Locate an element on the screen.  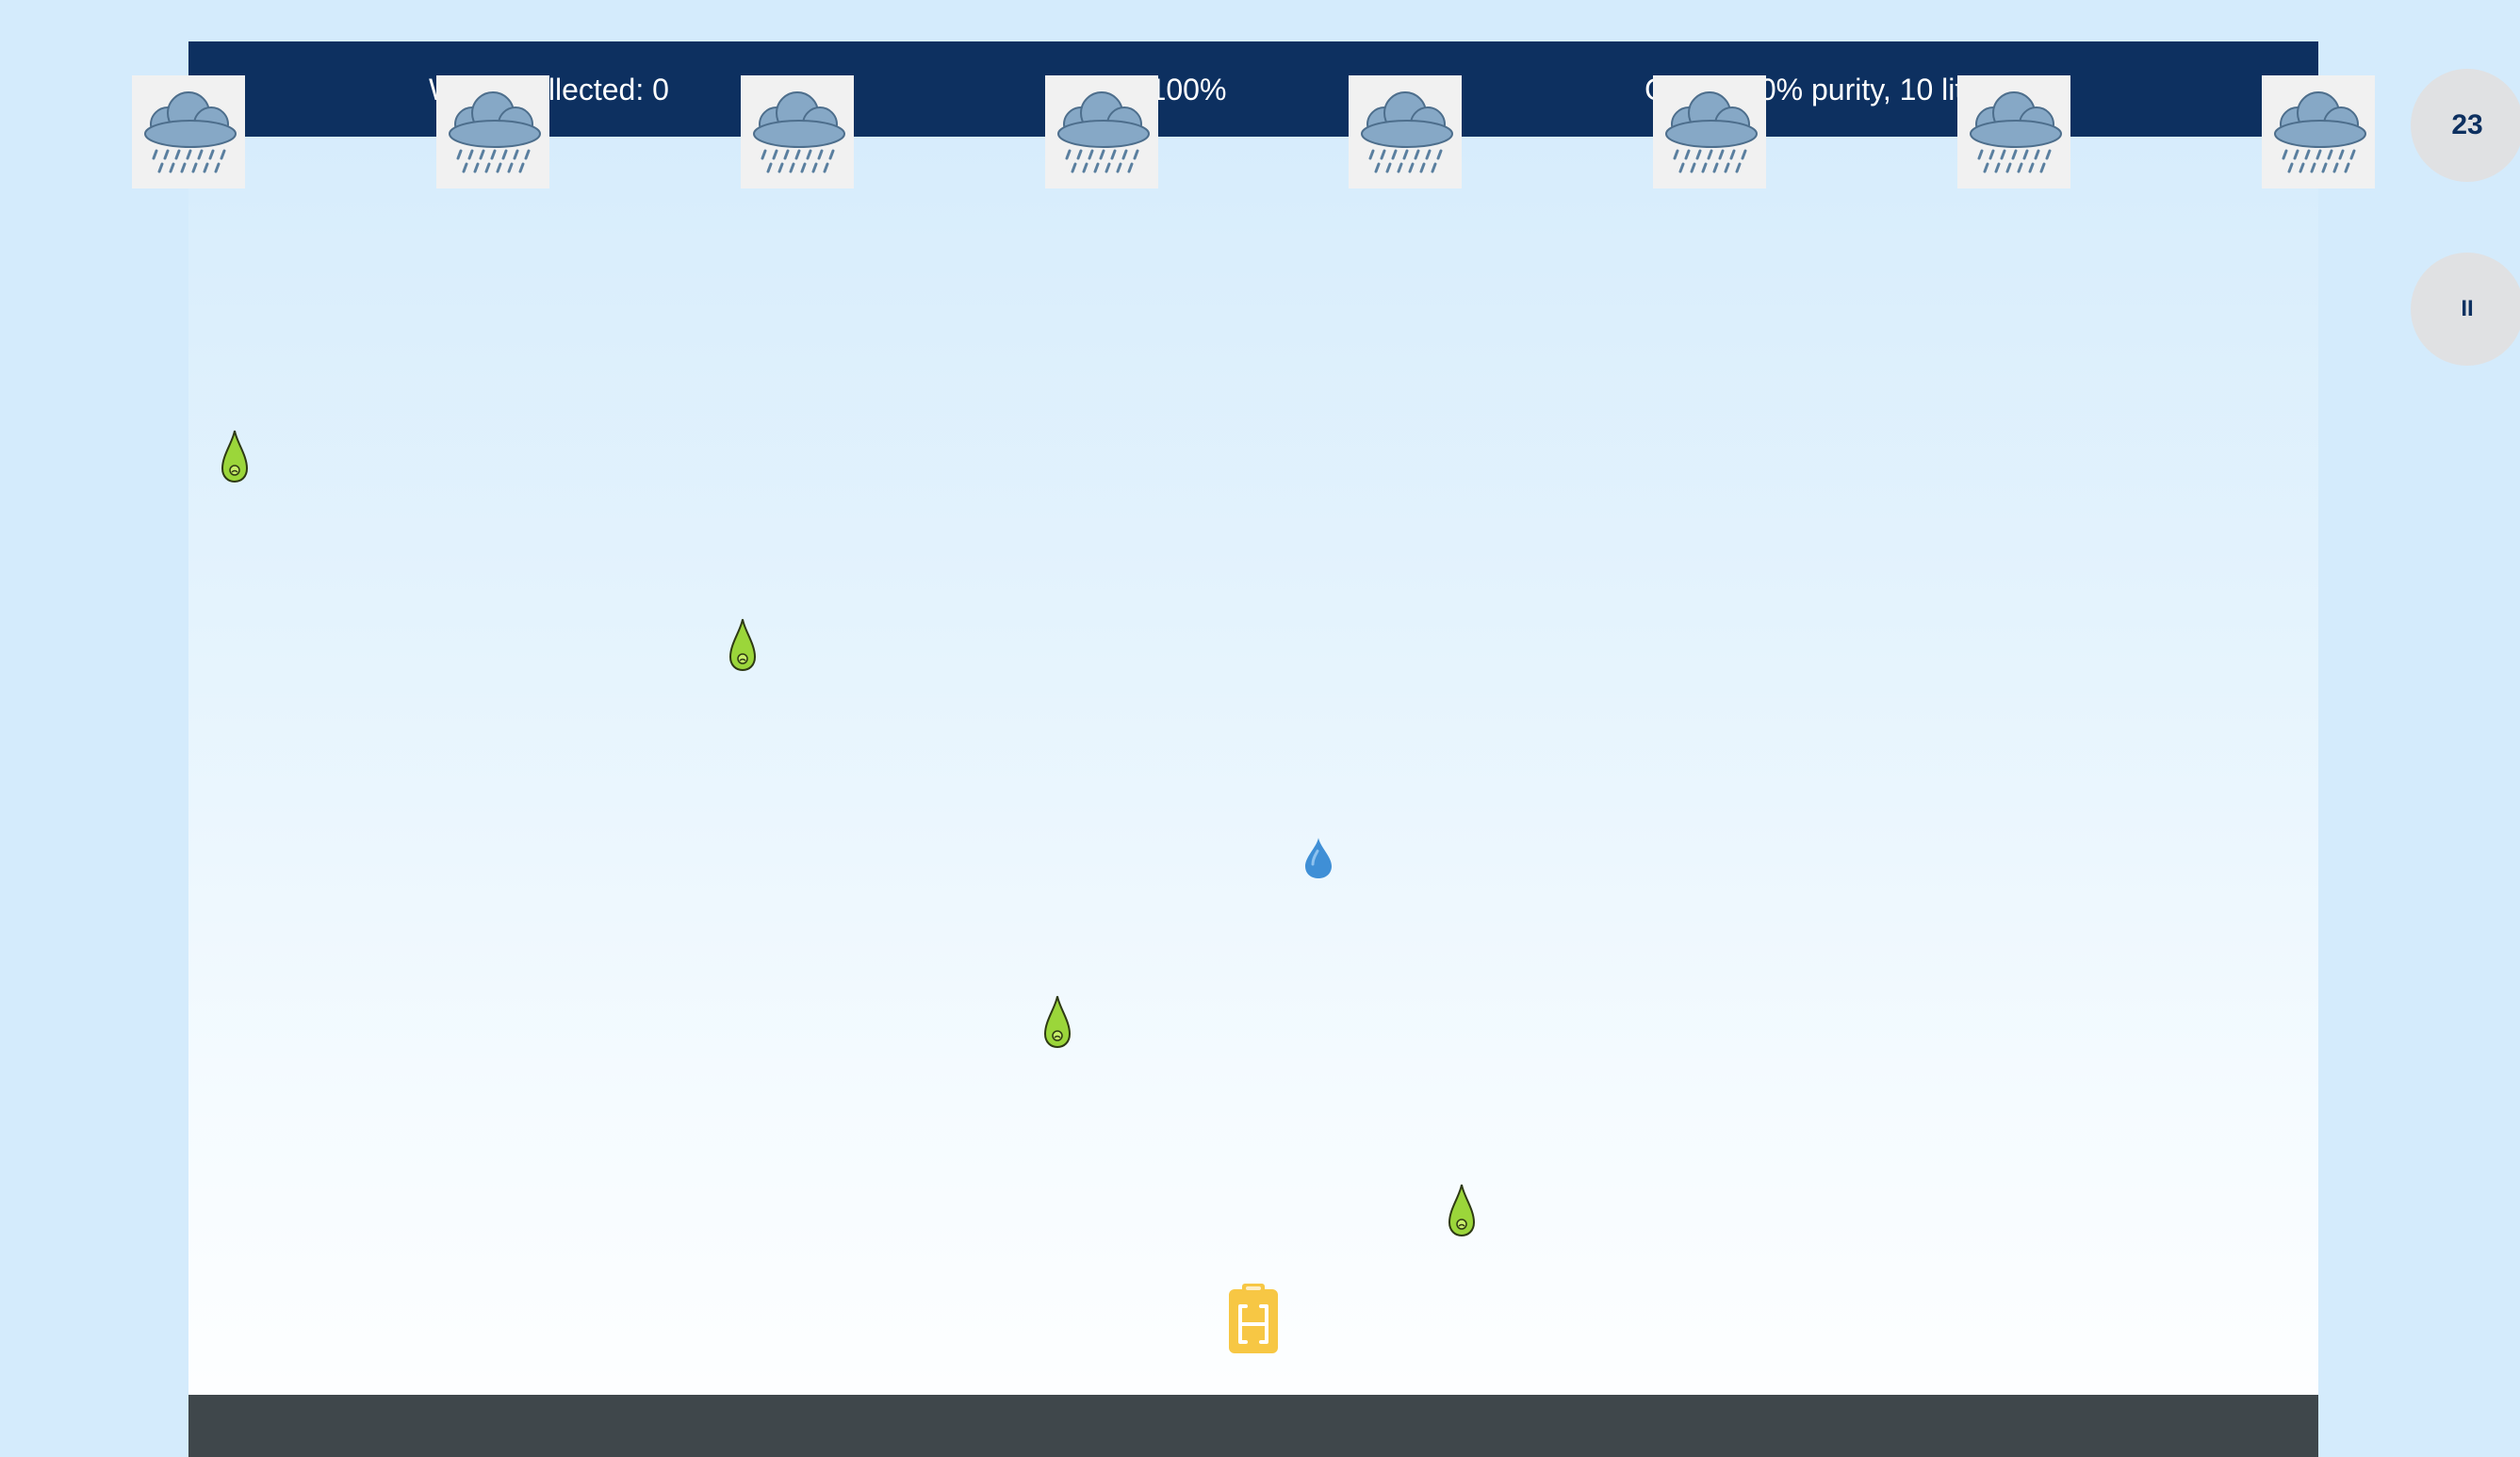
pause-button: II is located at coordinates (2465, 309).